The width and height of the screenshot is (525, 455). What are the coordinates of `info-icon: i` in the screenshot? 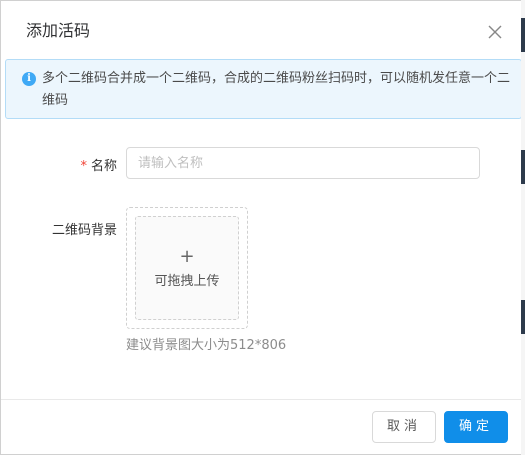 It's located at (29, 79).